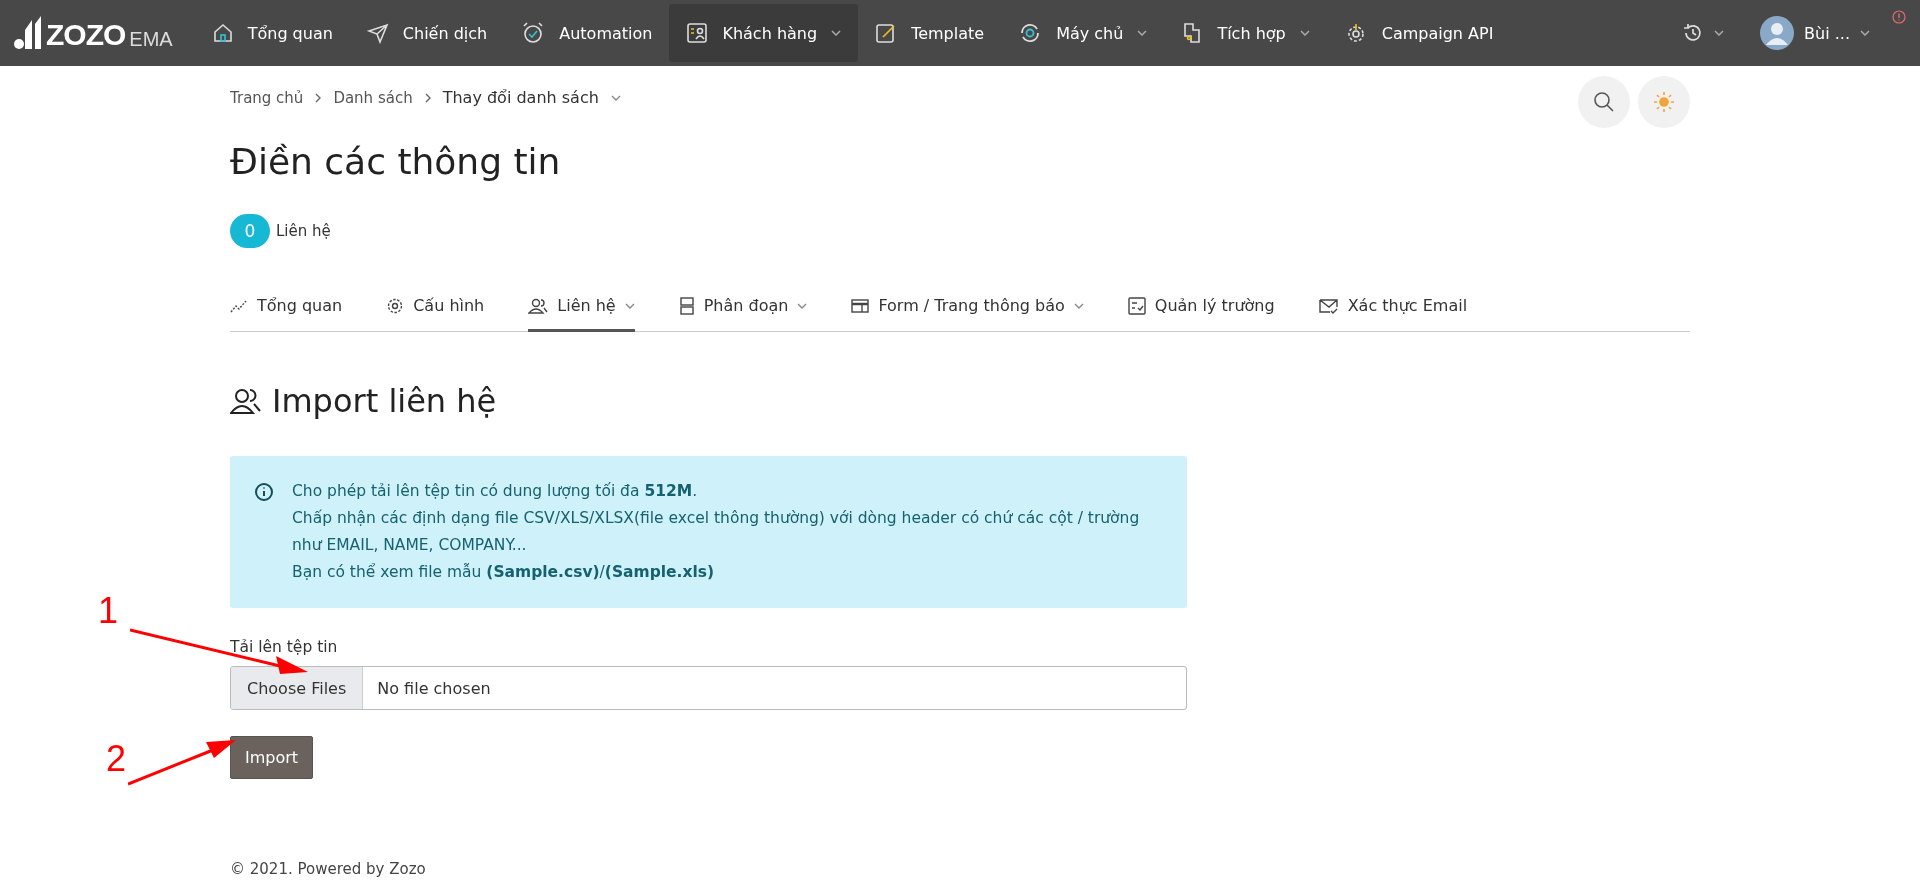 The image size is (1920, 892). What do you see at coordinates (396, 162) in the screenshot?
I see `page-title: Điền các thông tin` at bounding box center [396, 162].